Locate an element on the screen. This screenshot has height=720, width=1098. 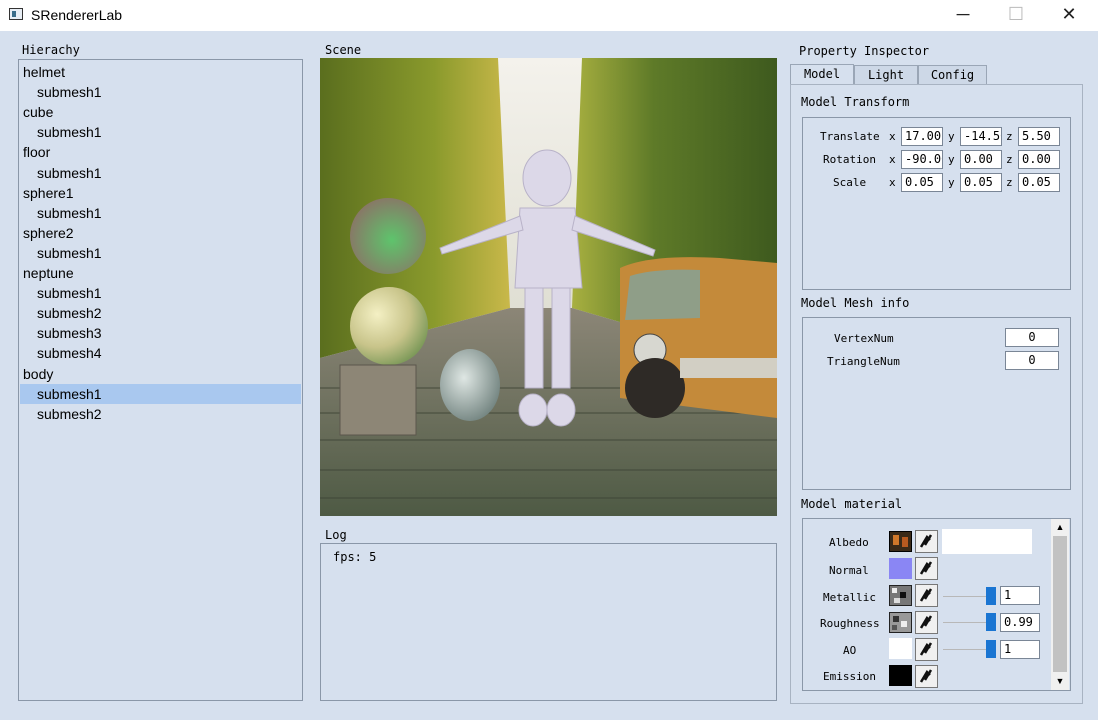
roughness-slider-thumb is located at coordinates (990, 622).